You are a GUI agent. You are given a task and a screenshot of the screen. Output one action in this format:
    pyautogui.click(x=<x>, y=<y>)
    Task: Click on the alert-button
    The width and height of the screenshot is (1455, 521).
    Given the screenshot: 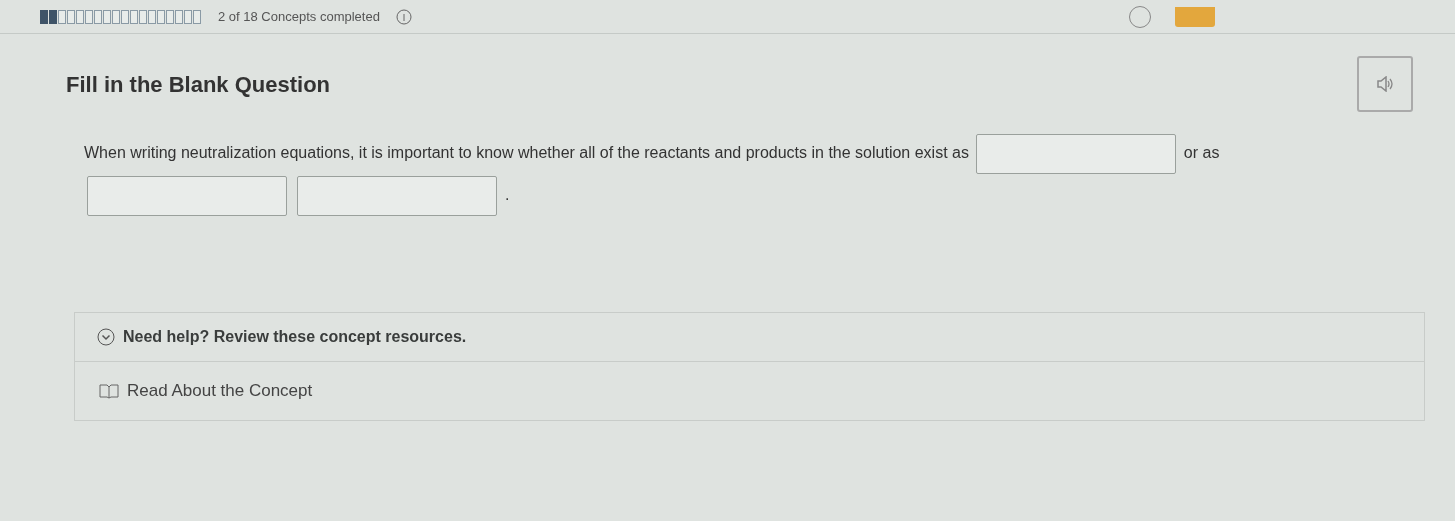 What is the action you would take?
    pyautogui.click(x=1195, y=16)
    